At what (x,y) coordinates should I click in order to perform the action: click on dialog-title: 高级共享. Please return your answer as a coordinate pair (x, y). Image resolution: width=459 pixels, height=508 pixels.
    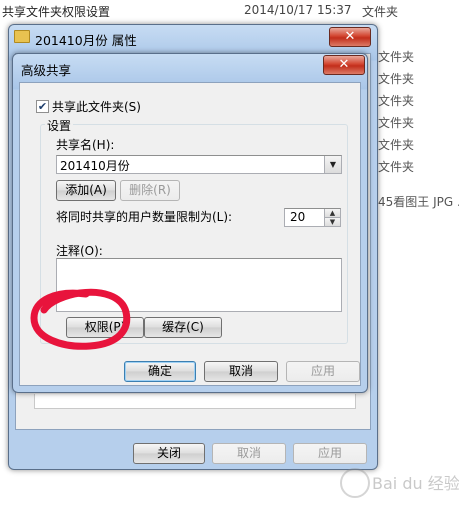
    Looking at the image, I should click on (46, 70).